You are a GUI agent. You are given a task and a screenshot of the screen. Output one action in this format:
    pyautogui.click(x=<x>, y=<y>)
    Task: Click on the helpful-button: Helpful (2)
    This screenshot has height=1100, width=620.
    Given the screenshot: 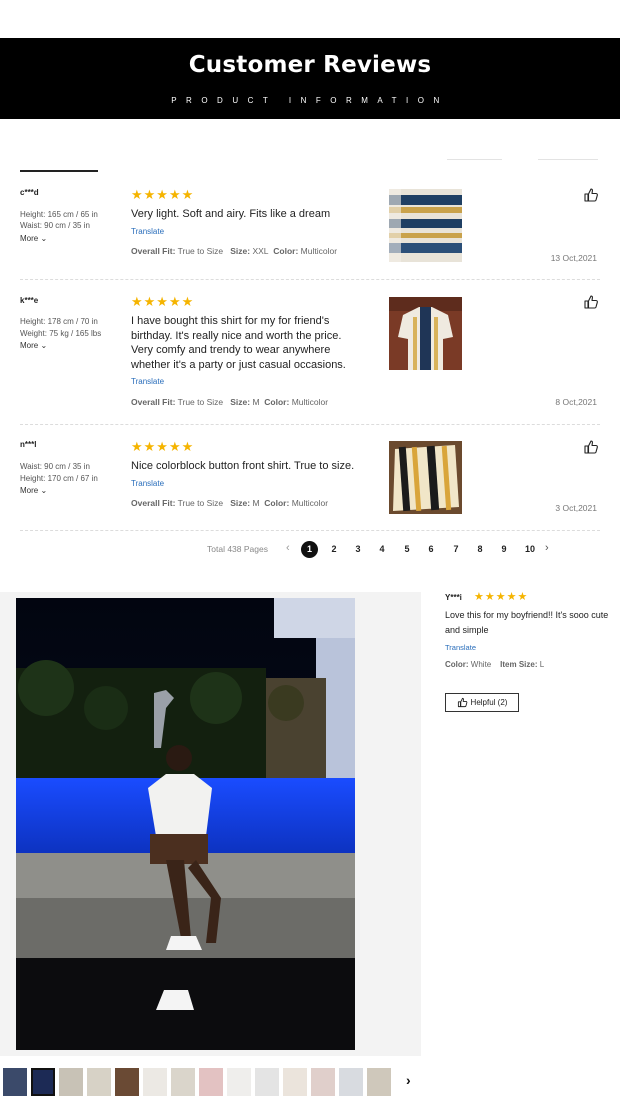 What is the action you would take?
    pyautogui.click(x=482, y=702)
    